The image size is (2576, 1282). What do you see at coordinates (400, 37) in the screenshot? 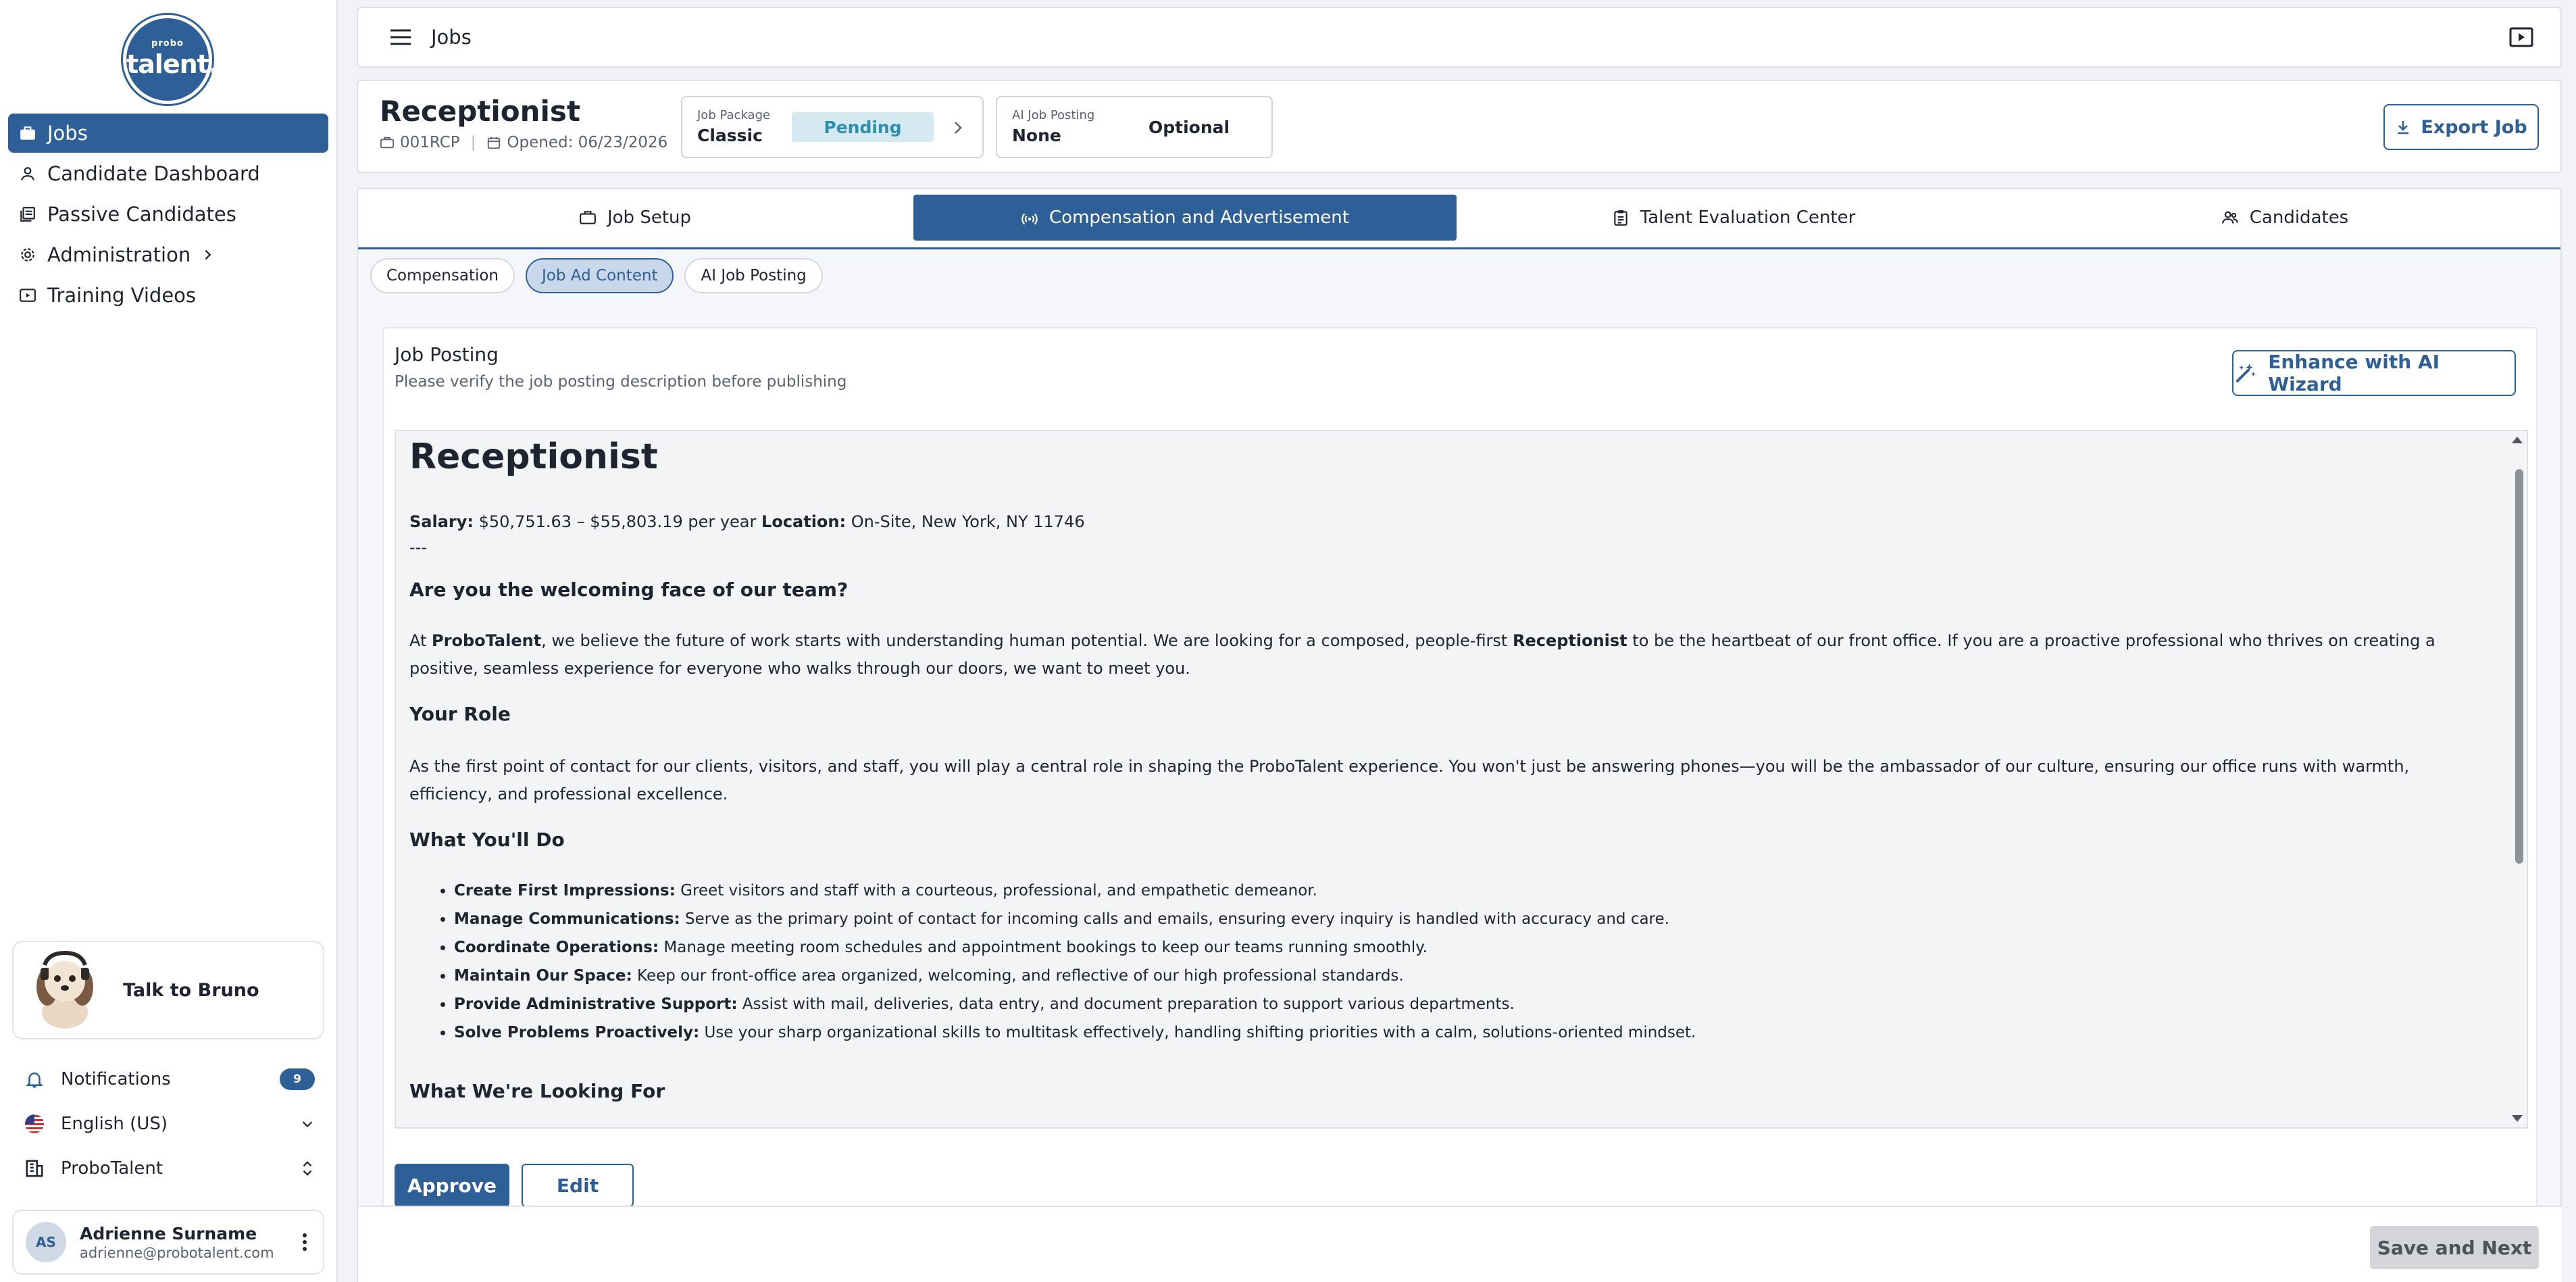
I see `hamburger-menu-icon` at bounding box center [400, 37].